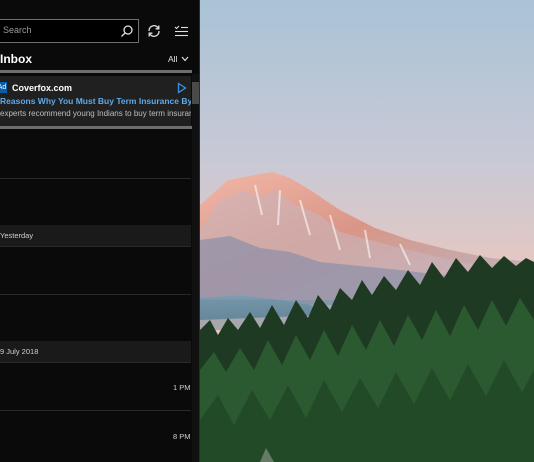 The height and width of the screenshot is (462, 534). What do you see at coordinates (17, 30) in the screenshot?
I see `search-placeholder: Search` at bounding box center [17, 30].